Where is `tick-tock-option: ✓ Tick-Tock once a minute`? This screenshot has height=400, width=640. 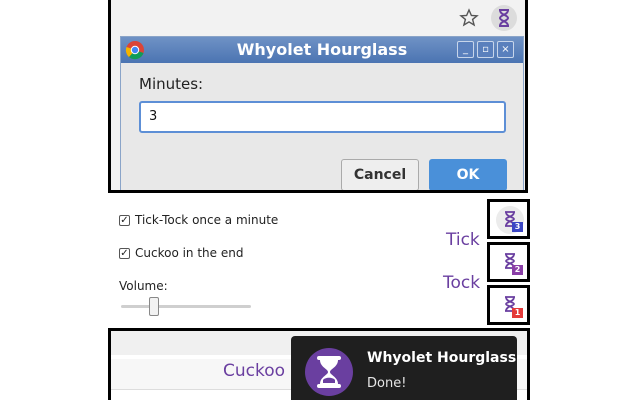
tick-tock-option: ✓ Tick-Tock once a minute is located at coordinates (198, 220).